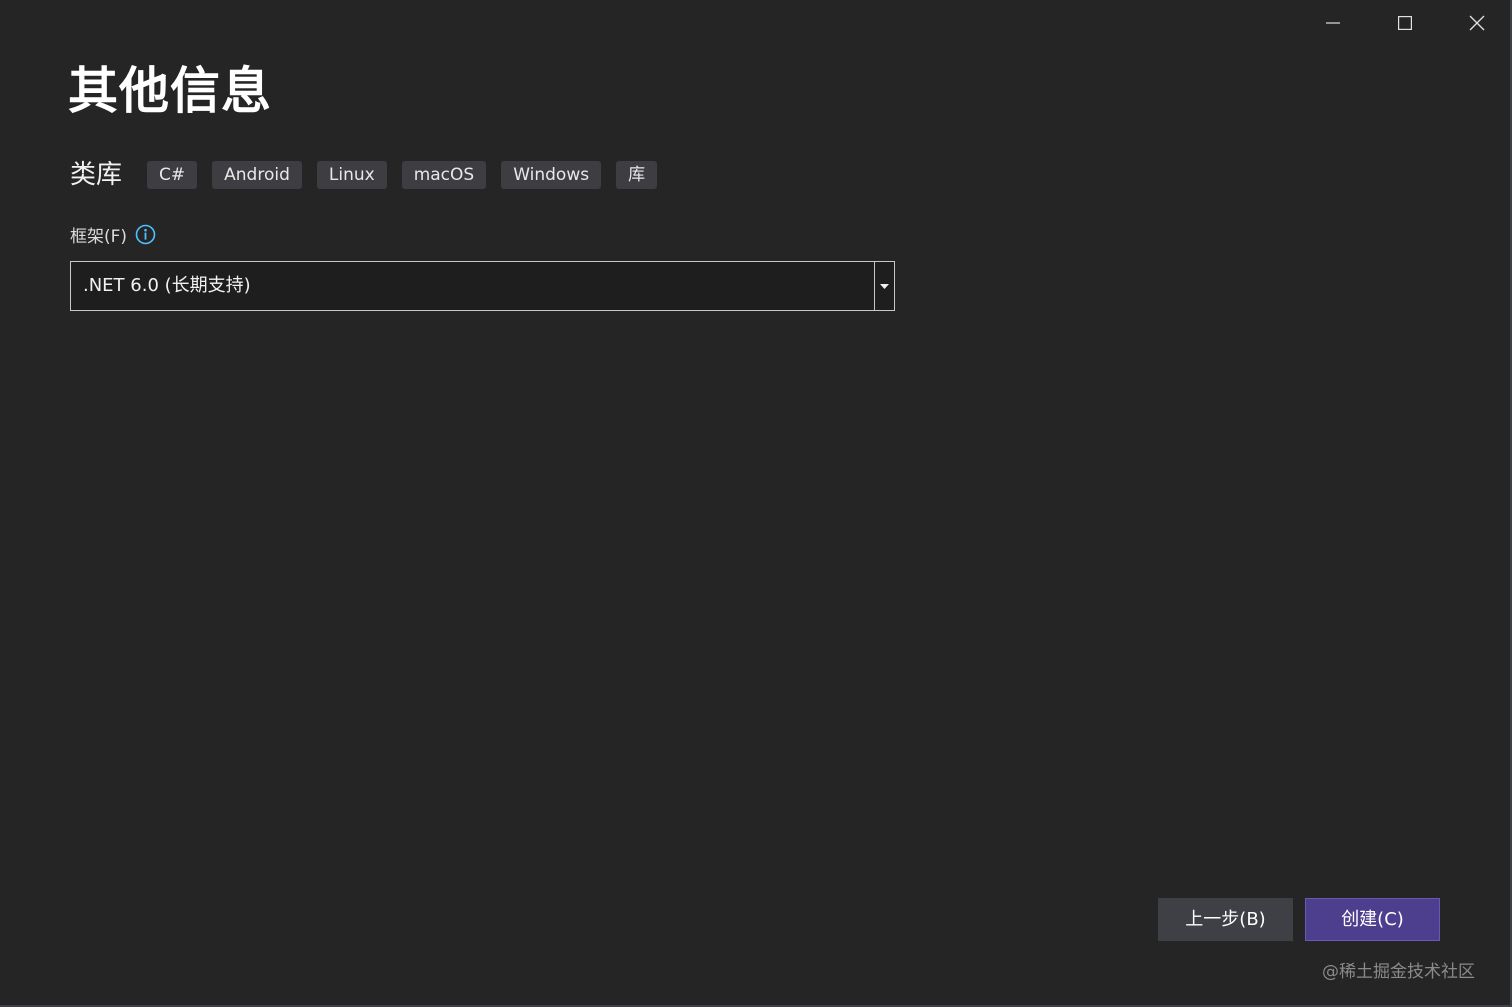 The image size is (1512, 1007). Describe the element at coordinates (145, 234) in the screenshot. I see `info-icon` at that location.